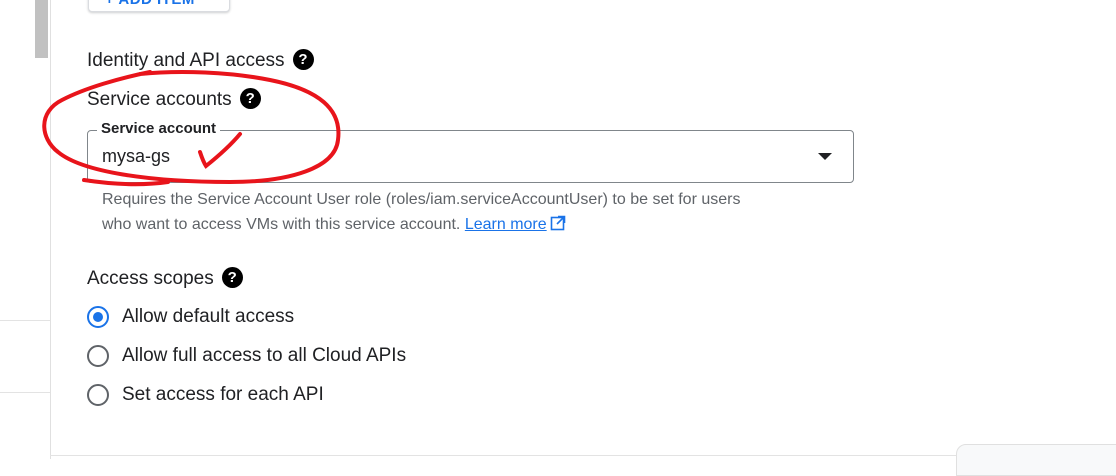  I want to click on identity-api-access-heading: Identity and API access?, so click(200, 60).